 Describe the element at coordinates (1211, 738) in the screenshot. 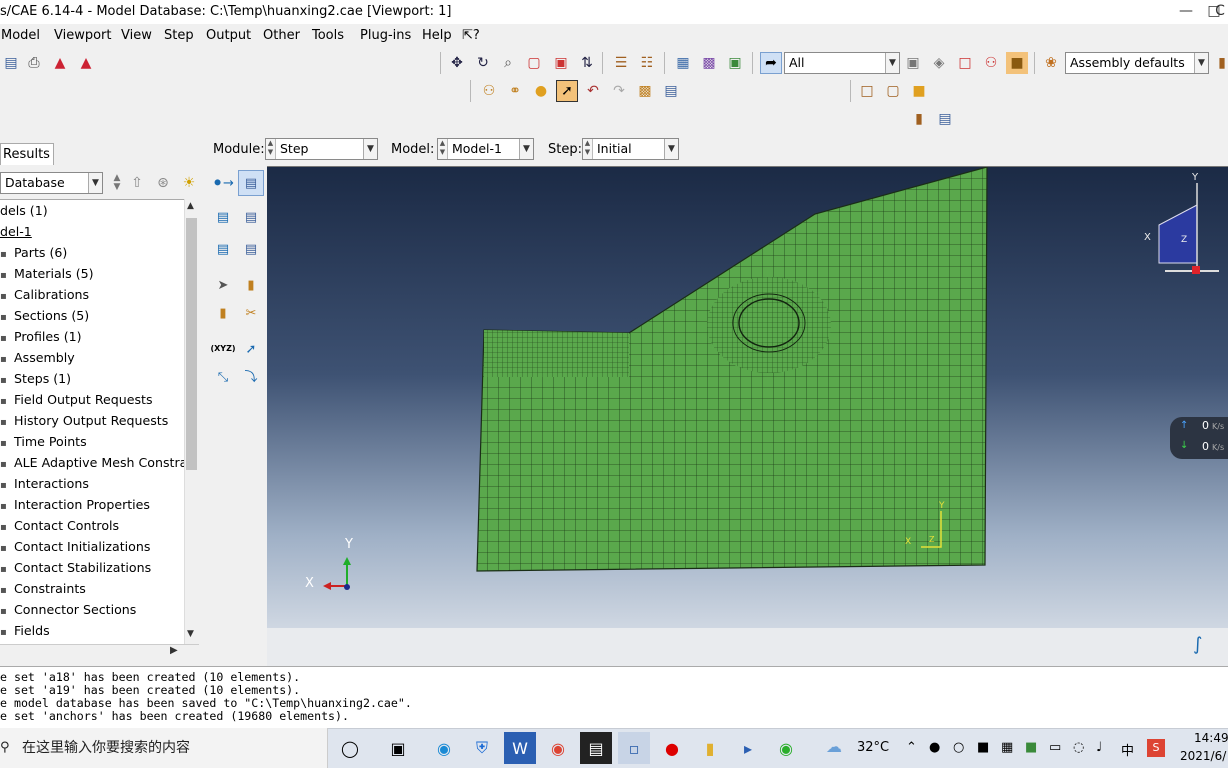

I see `clock-time: 14:49` at that location.